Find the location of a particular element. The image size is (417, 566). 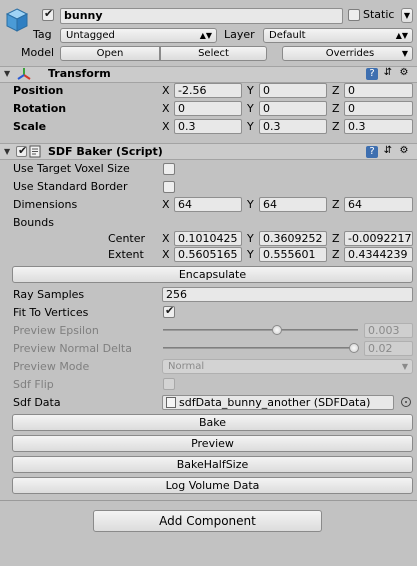

tag-dropdown: Untagged ▲▼ is located at coordinates (138, 35).